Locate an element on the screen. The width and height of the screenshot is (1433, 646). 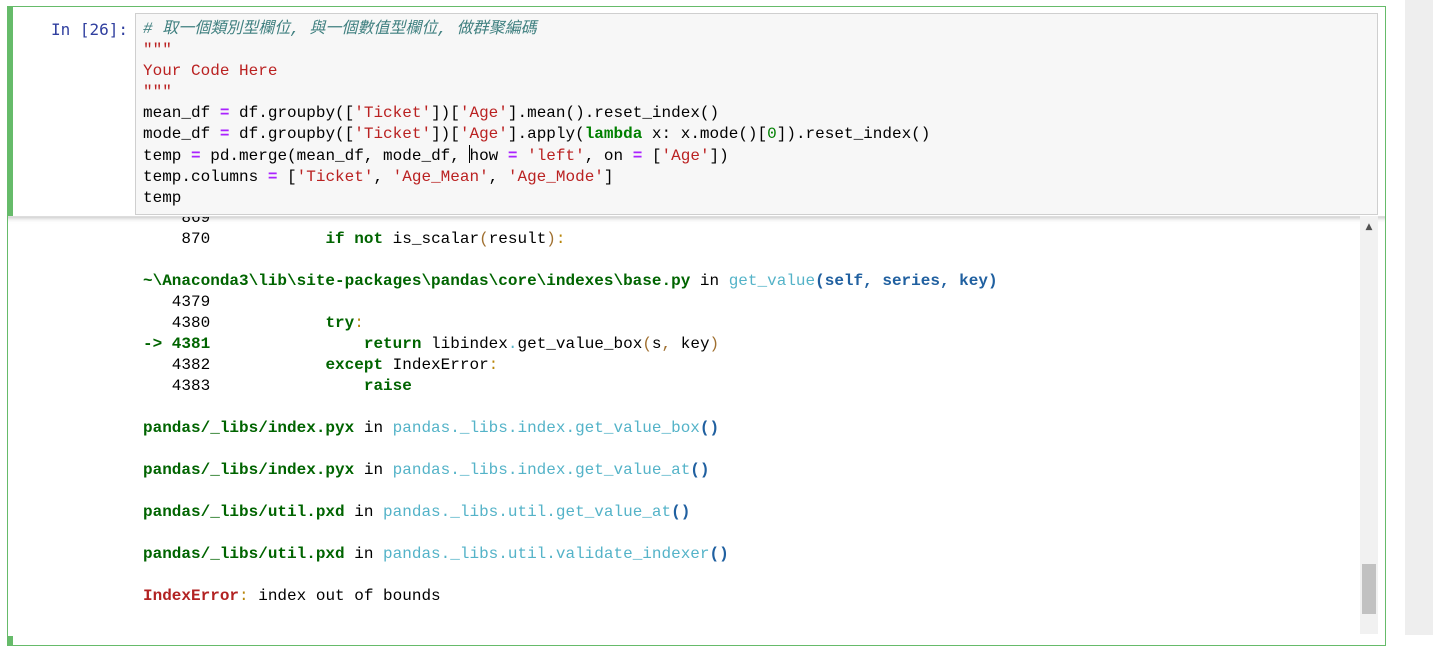
input-prompt: In [26]: is located at coordinates (89, 29).